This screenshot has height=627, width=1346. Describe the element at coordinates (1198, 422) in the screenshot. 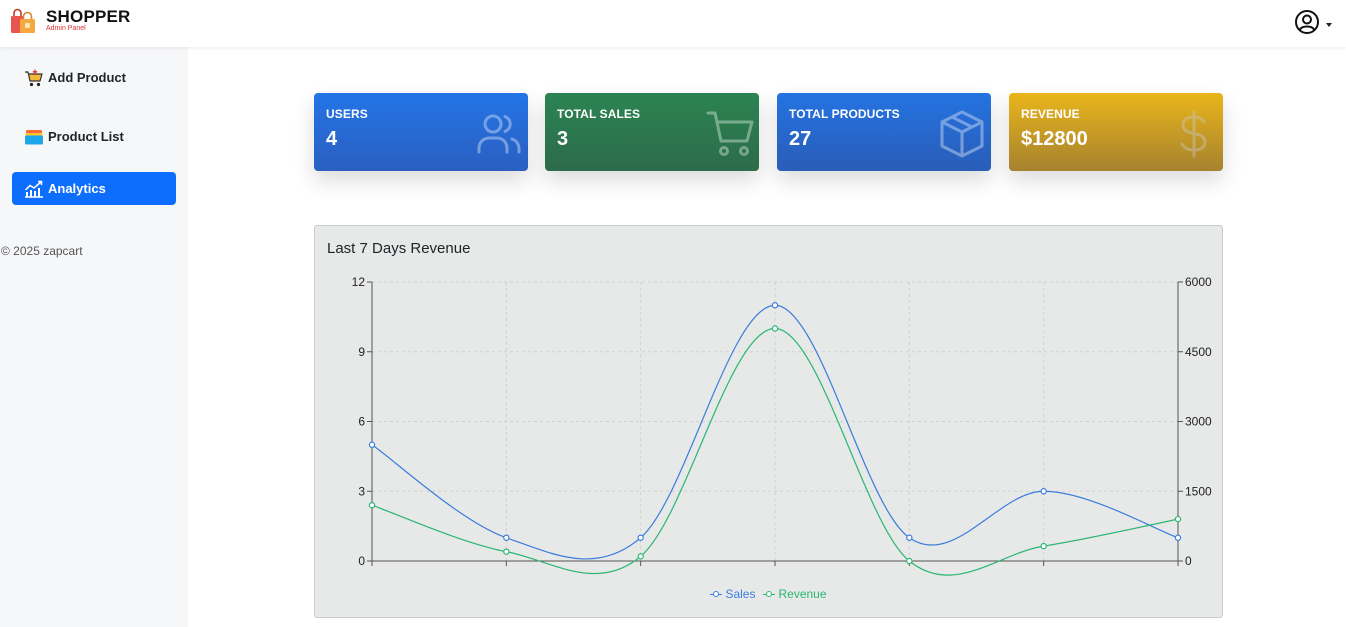

I see `y-axis-right-tick-label: 3000` at that location.